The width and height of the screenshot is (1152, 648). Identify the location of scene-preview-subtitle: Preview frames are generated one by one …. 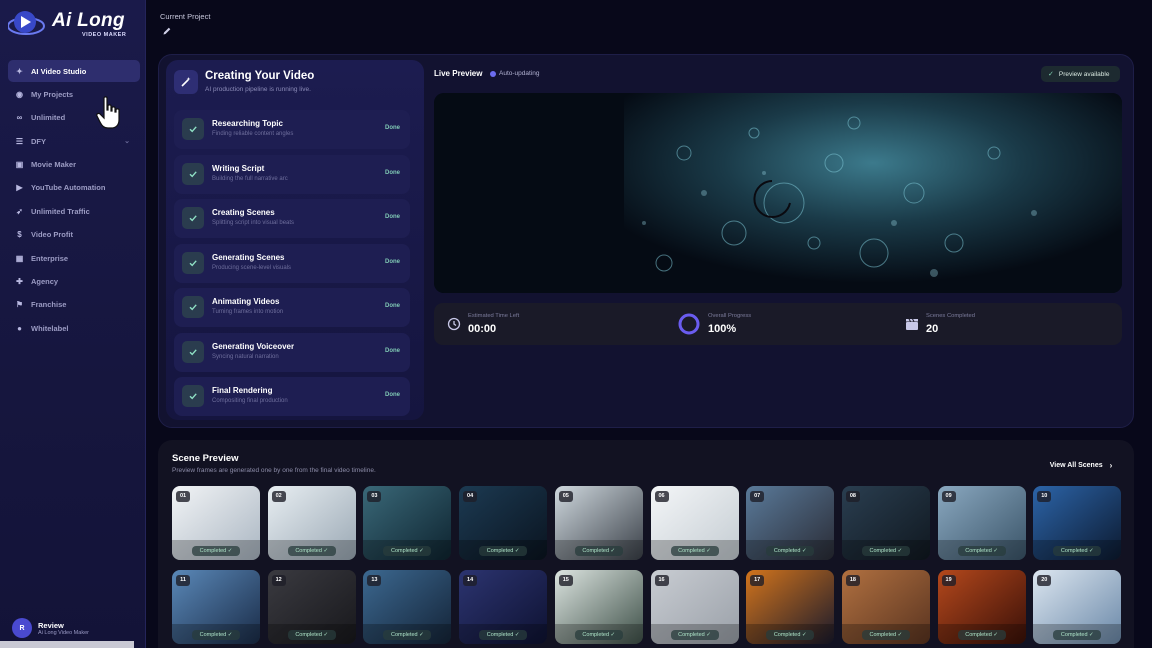
(274, 470).